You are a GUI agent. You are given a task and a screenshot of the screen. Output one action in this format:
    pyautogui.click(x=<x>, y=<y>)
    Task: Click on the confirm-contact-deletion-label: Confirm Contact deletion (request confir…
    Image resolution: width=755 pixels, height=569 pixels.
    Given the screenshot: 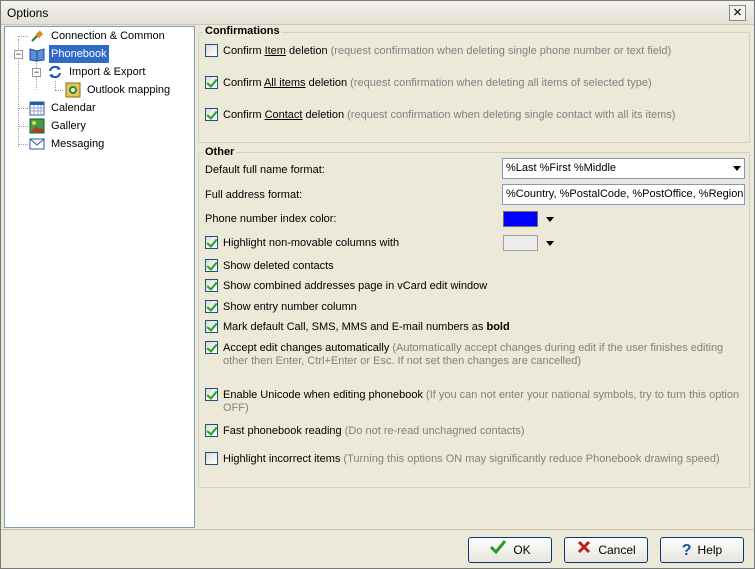 What is the action you would take?
    pyautogui.click(x=449, y=115)
    